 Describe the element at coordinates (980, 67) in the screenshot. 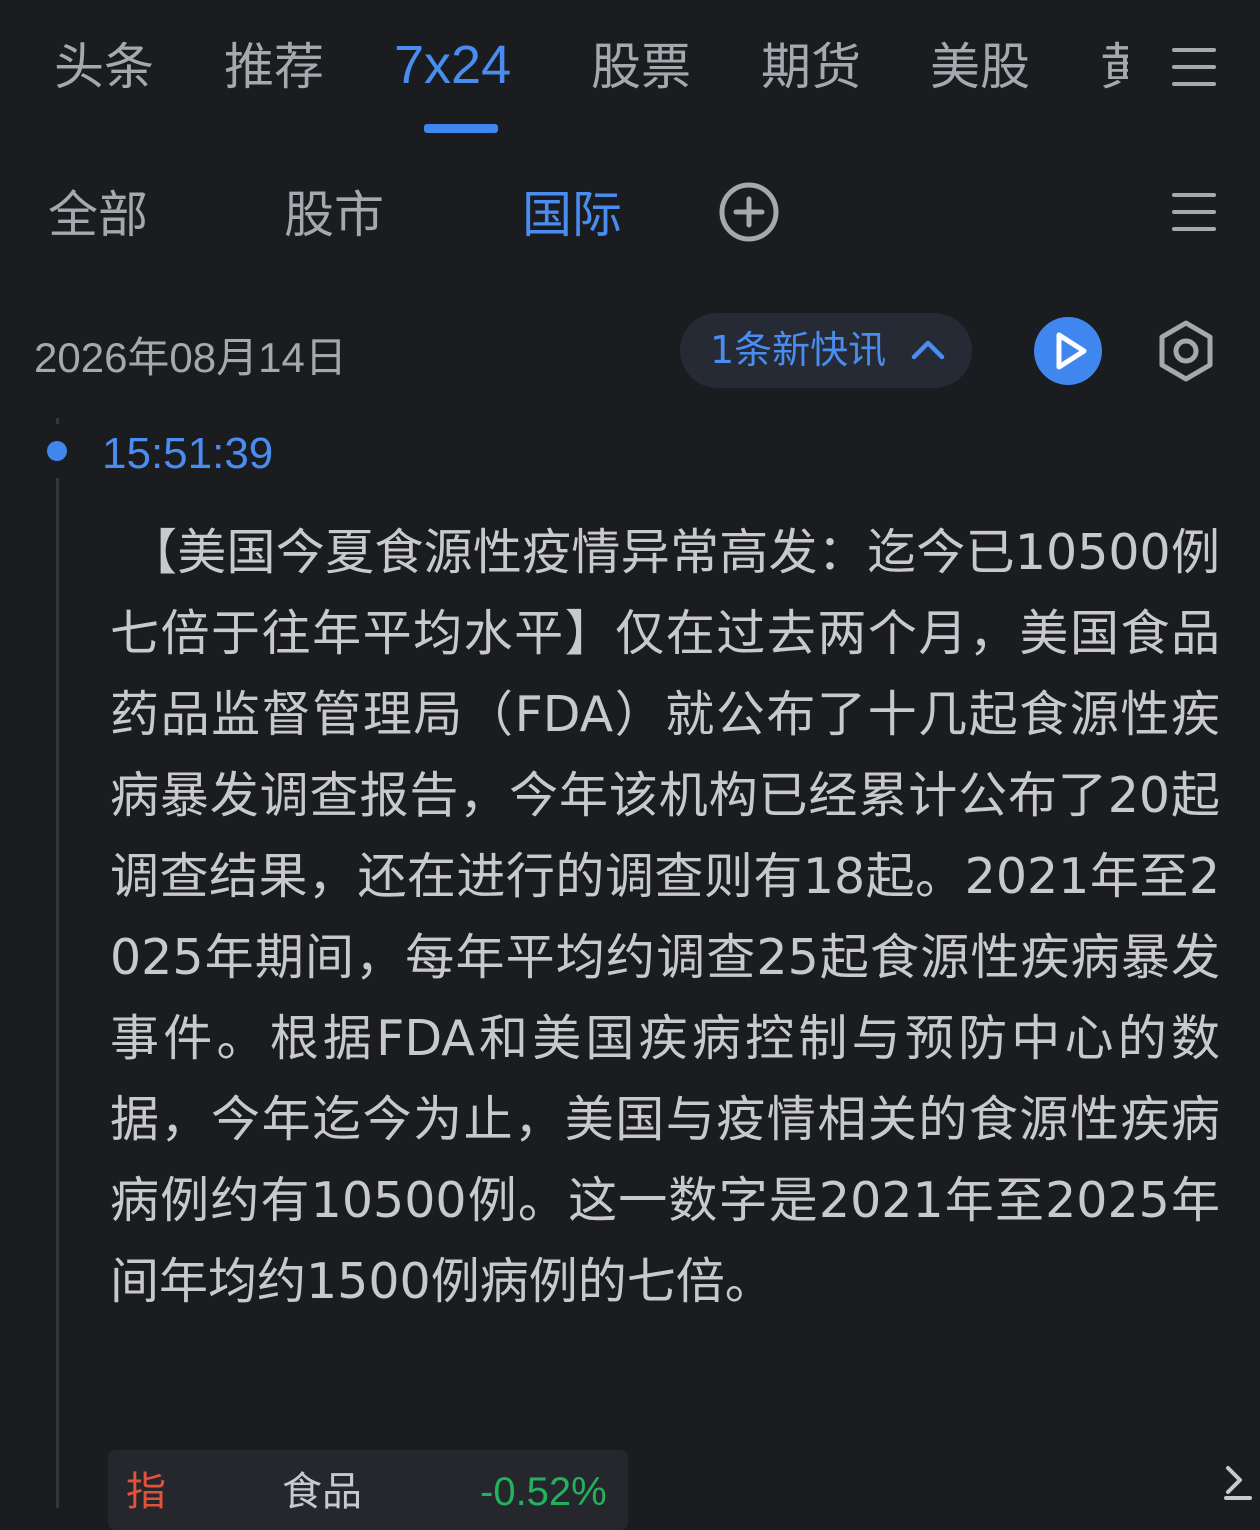

I see `tab-us-stocks: 美股` at that location.